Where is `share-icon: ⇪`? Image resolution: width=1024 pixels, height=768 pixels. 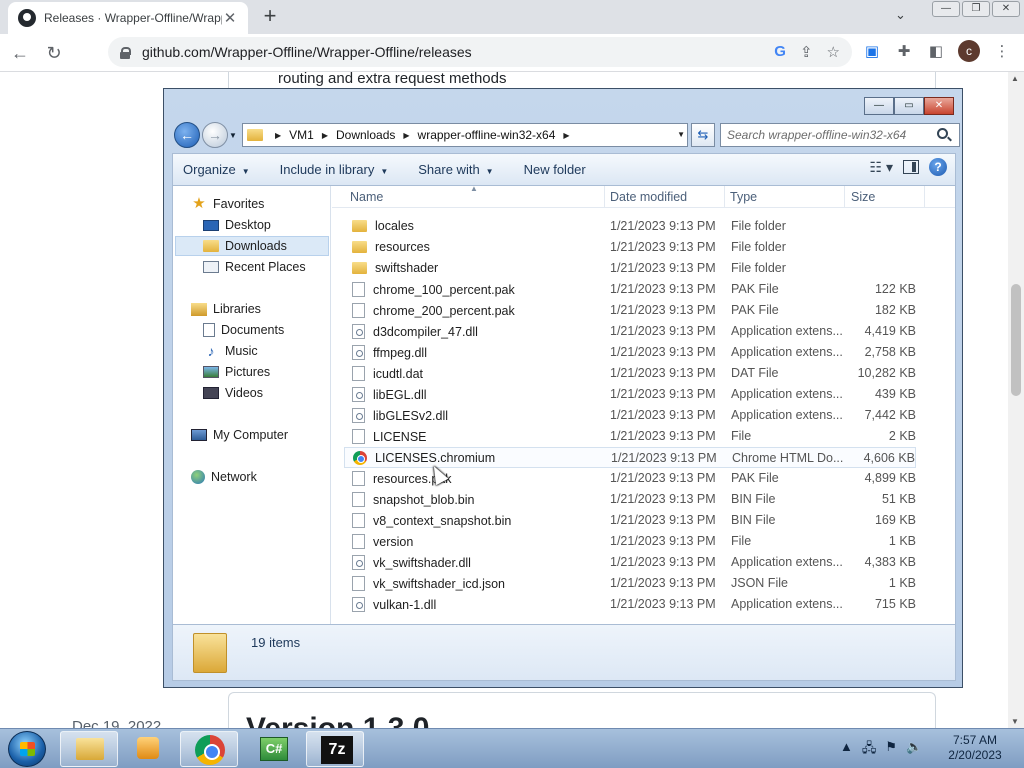 share-icon: ⇪ is located at coordinates (806, 52).